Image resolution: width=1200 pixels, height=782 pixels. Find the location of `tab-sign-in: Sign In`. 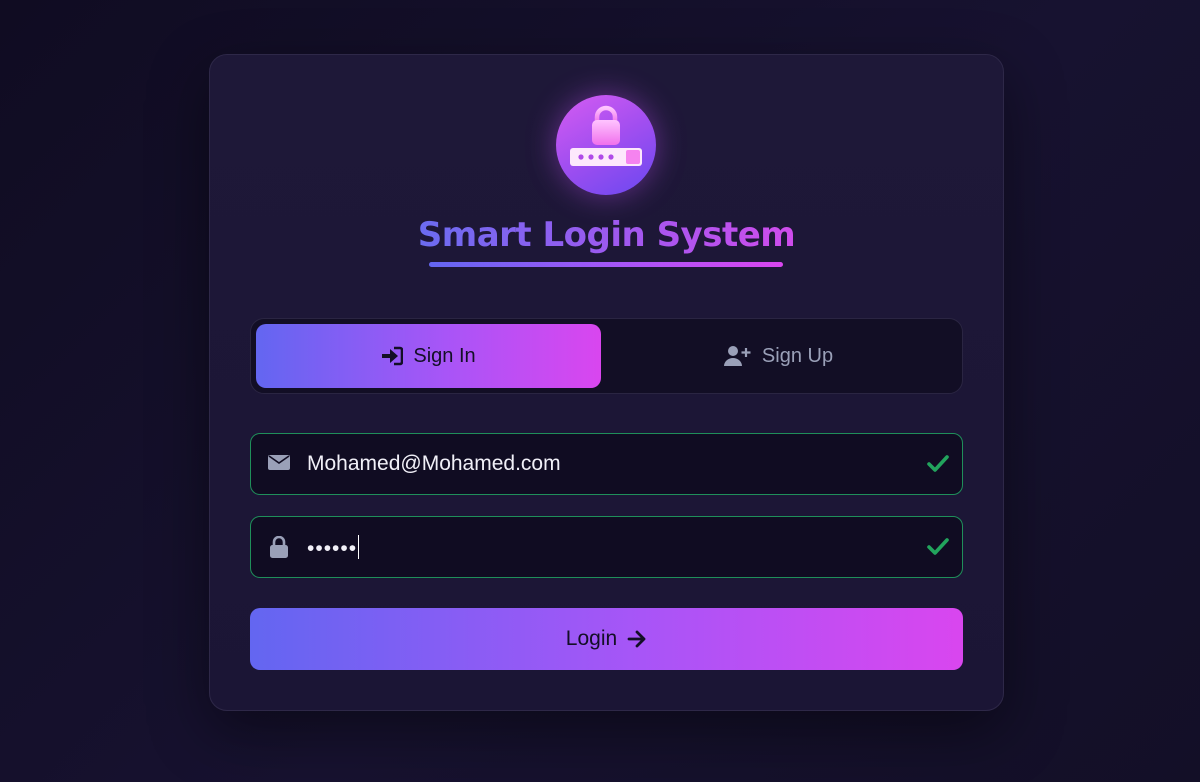

tab-sign-in: Sign In is located at coordinates (428, 356).